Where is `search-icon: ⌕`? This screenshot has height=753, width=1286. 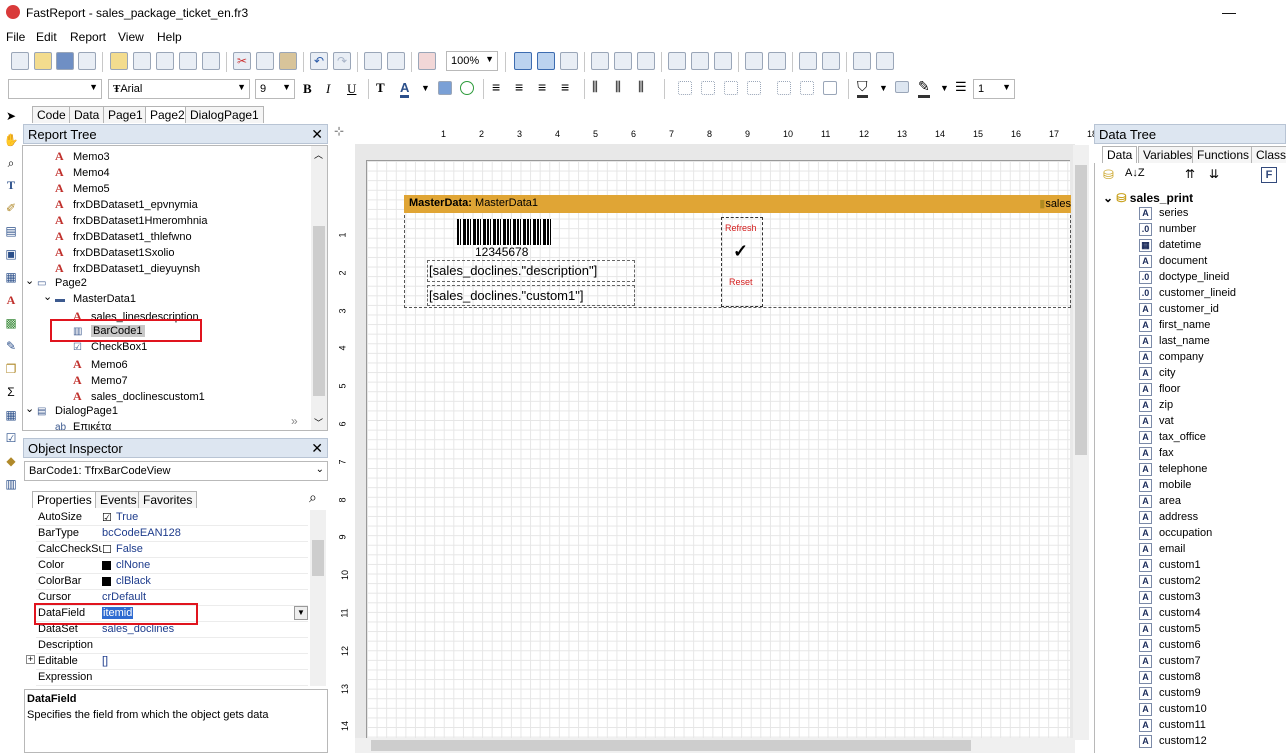
search-icon: ⌕ is located at coordinates (313, 497).